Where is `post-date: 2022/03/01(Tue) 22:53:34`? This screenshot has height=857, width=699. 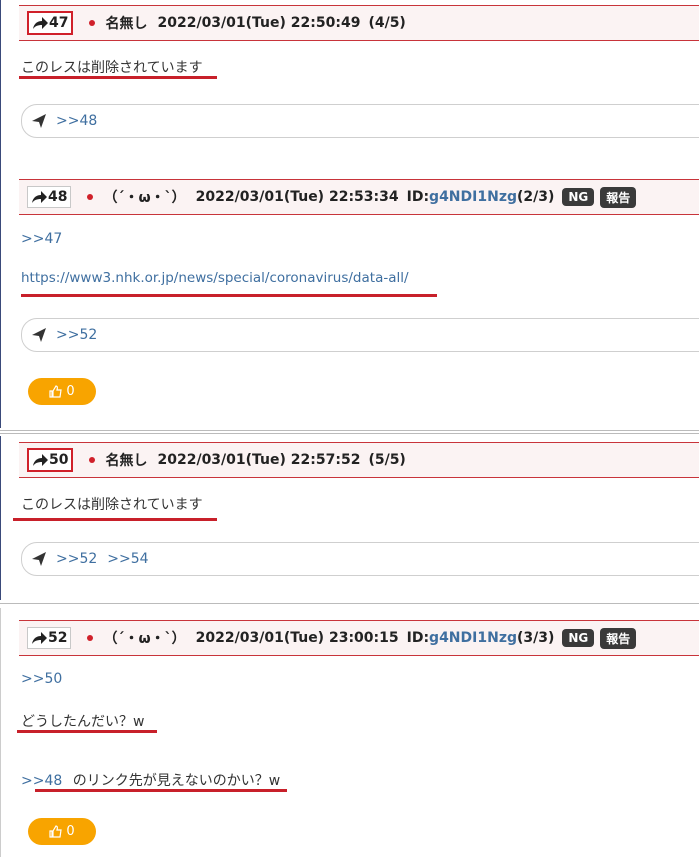 post-date: 2022/03/01(Tue) 22:53:34 is located at coordinates (297, 197).